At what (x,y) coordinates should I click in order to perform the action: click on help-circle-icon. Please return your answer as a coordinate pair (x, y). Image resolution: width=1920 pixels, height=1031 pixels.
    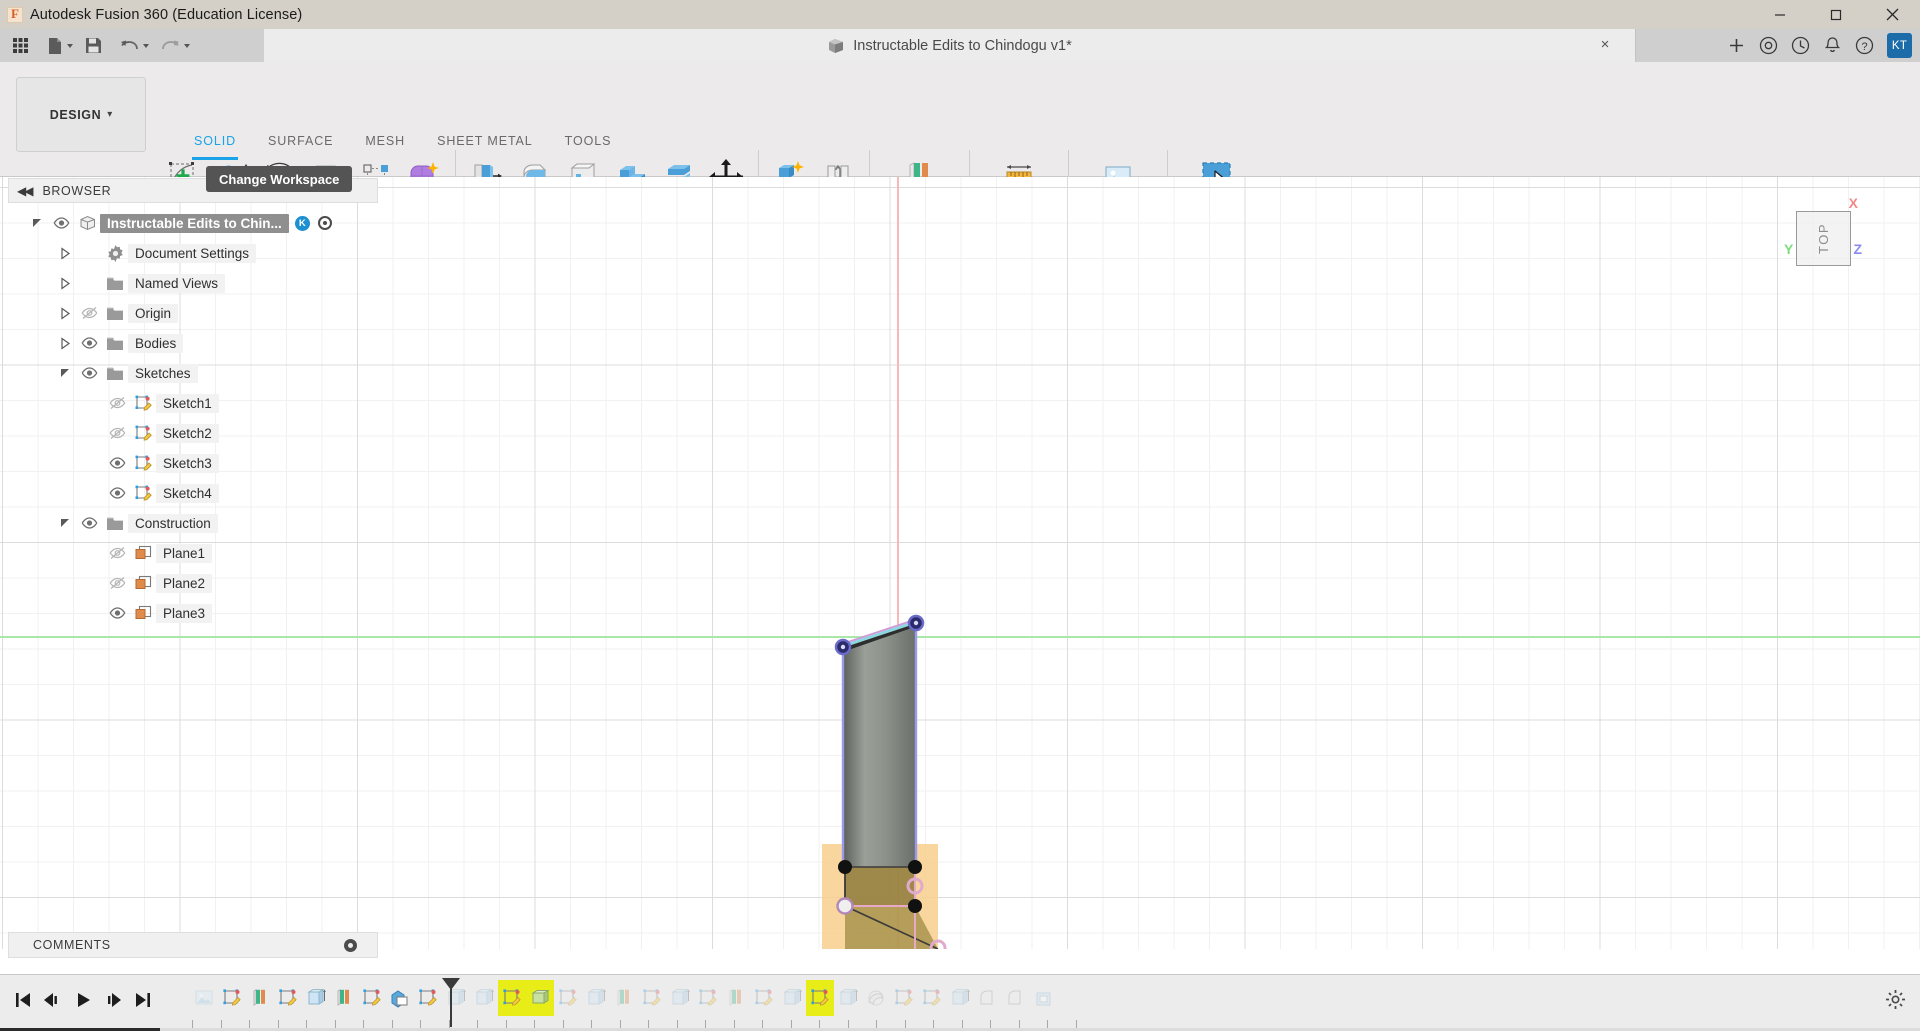
    Looking at the image, I should click on (1768, 46).